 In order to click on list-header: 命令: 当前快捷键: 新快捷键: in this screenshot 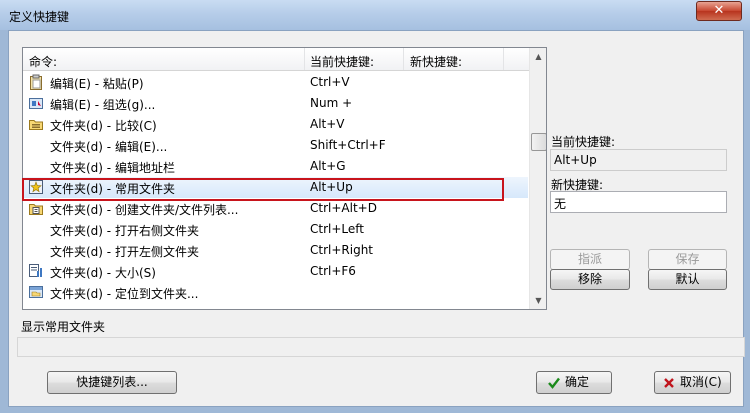, I will do `click(276, 59)`.